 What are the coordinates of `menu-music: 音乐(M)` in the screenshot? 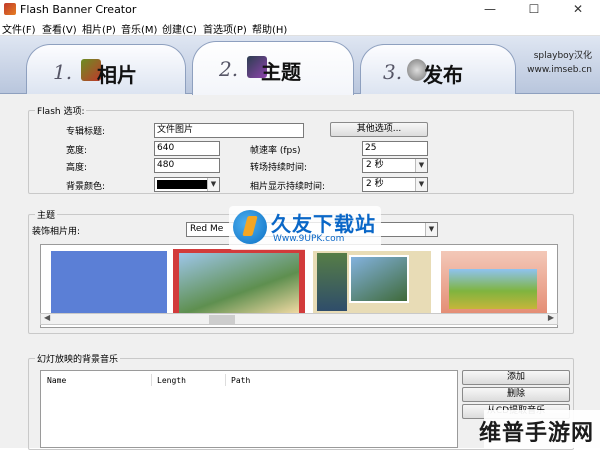 It's located at (139, 28).